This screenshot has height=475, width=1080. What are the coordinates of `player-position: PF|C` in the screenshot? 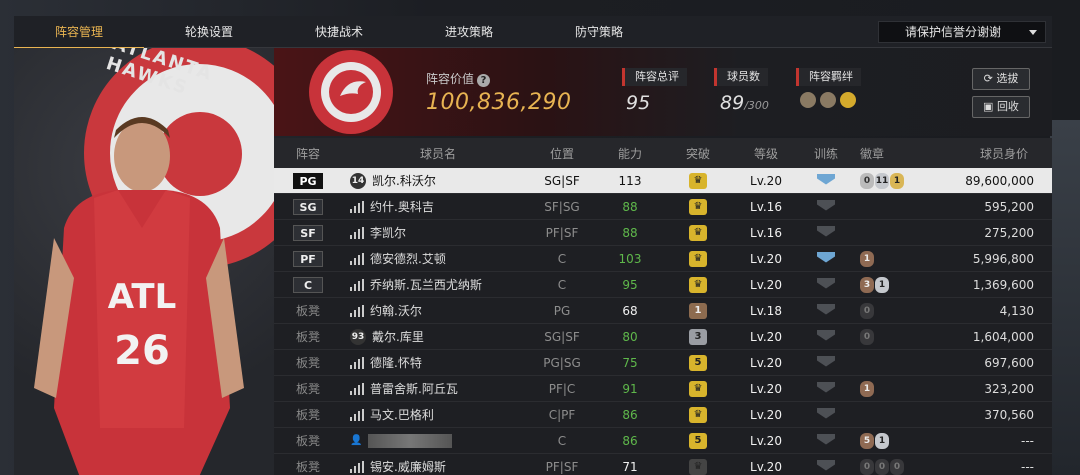 It's located at (562, 388).